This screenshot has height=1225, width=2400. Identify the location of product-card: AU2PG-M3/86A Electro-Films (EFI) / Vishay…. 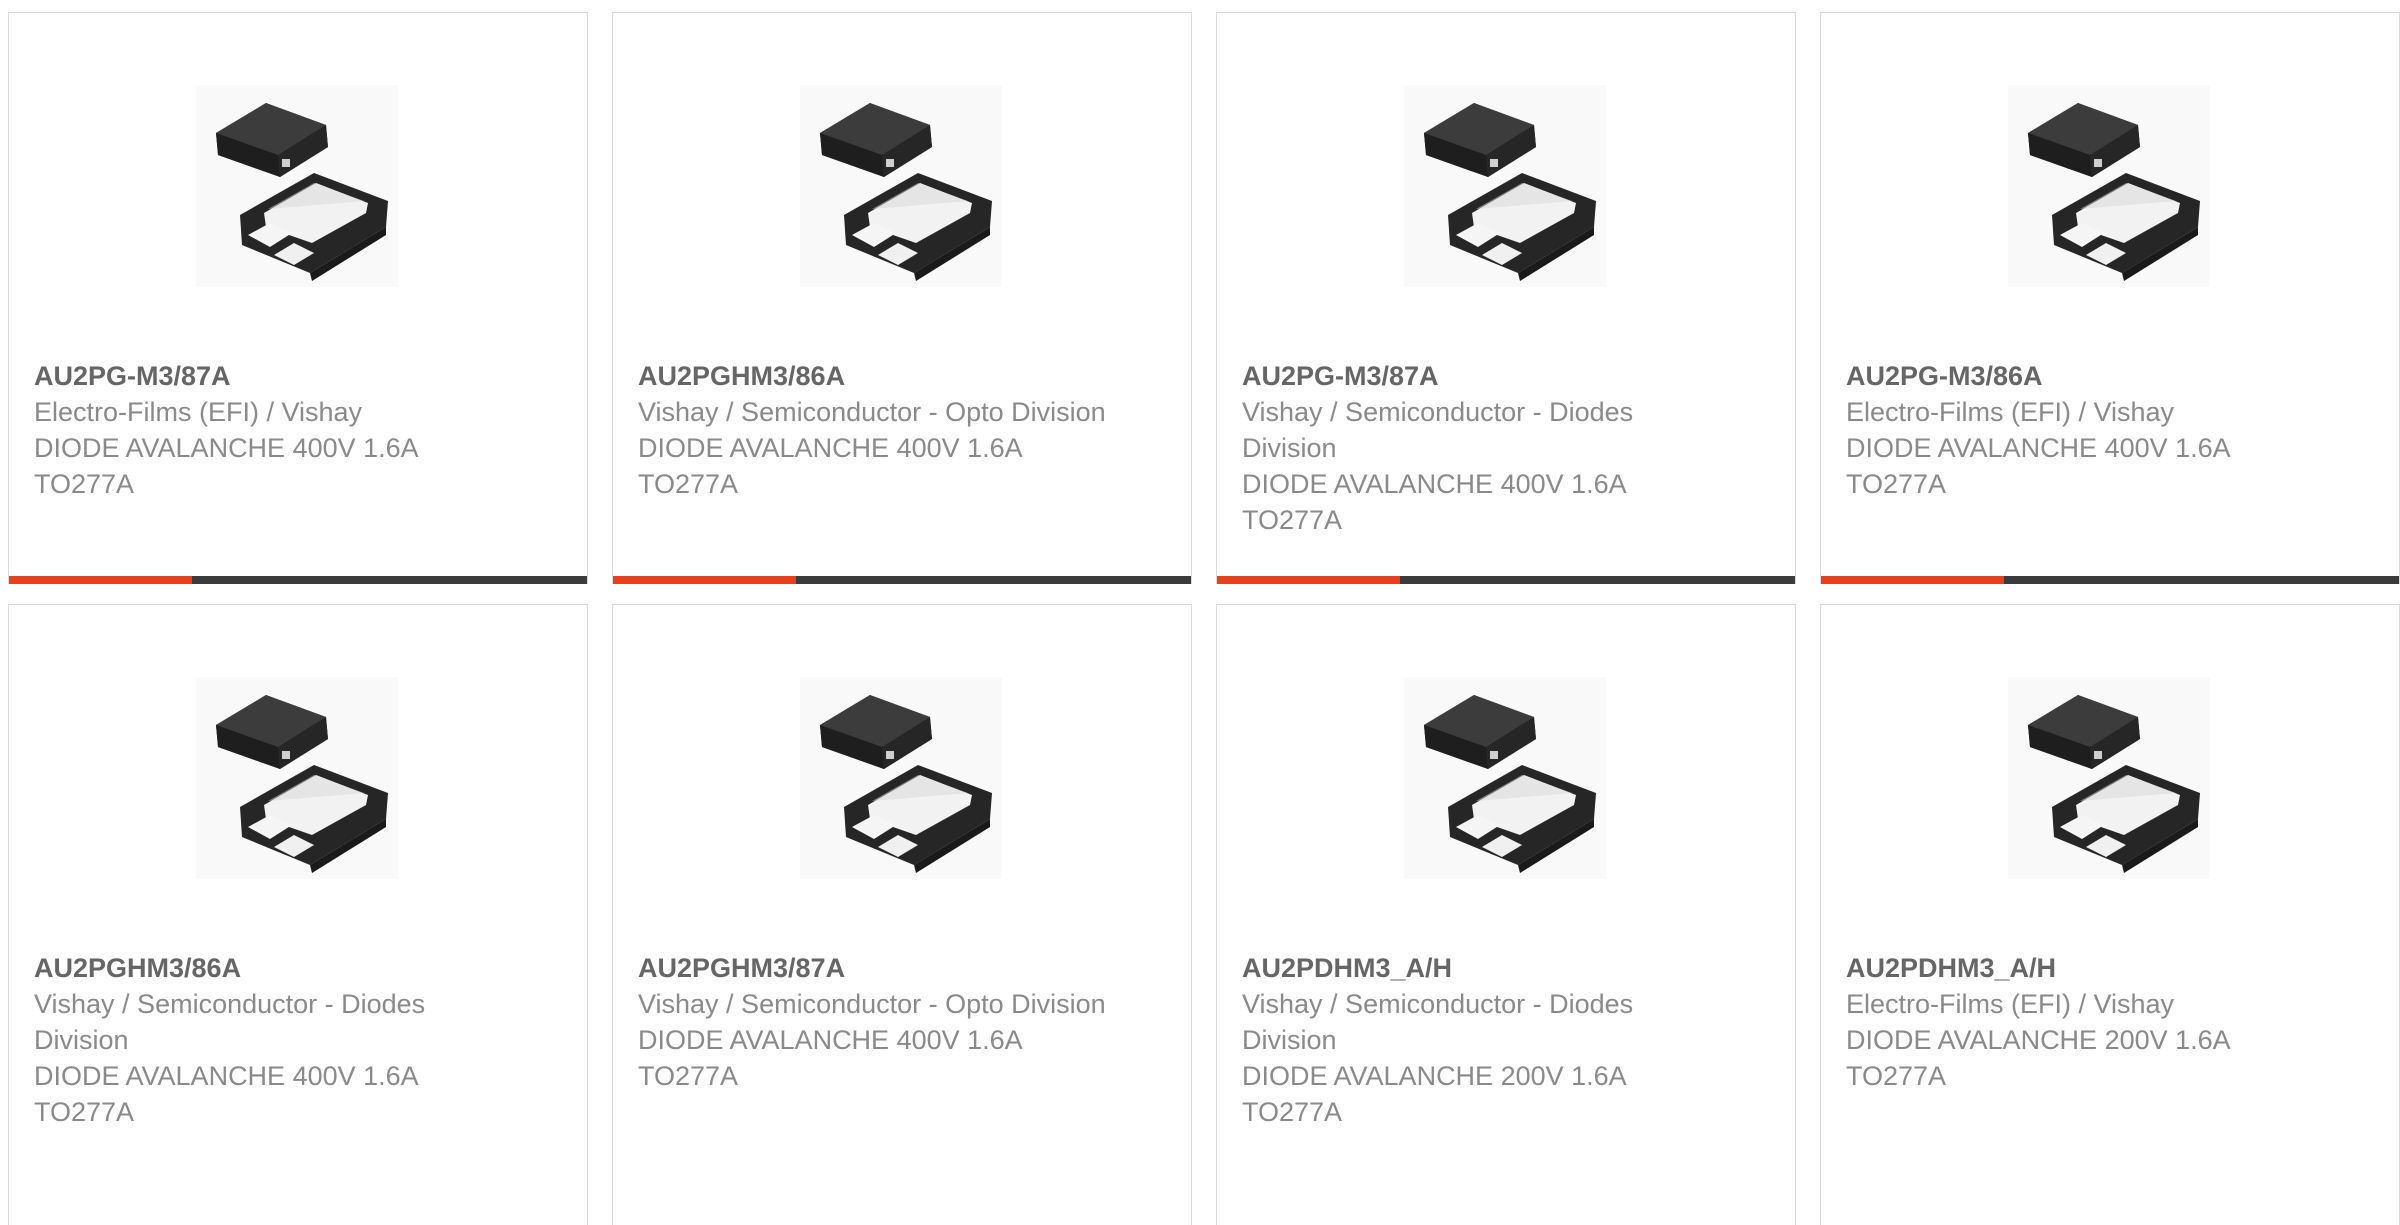
(2110, 298).